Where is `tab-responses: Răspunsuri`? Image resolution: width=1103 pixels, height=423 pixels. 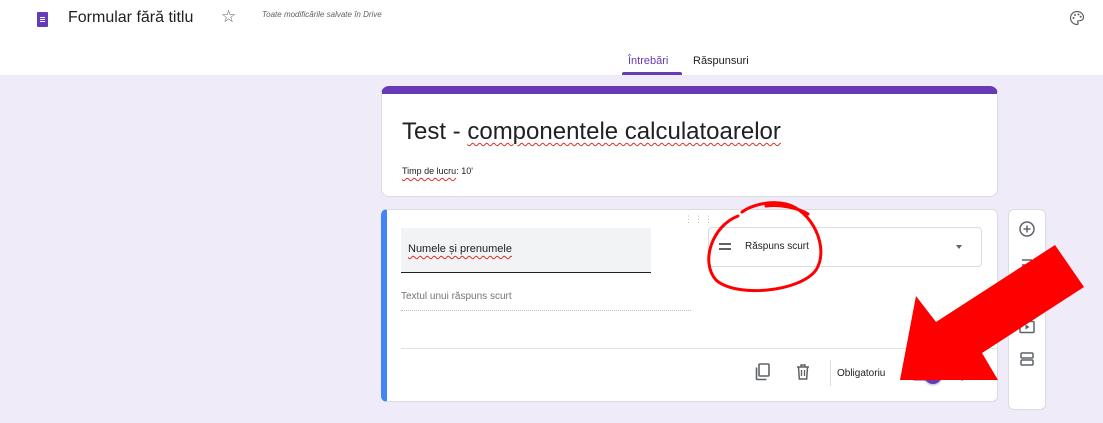
tab-responses: Răspunsuri is located at coordinates (721, 61).